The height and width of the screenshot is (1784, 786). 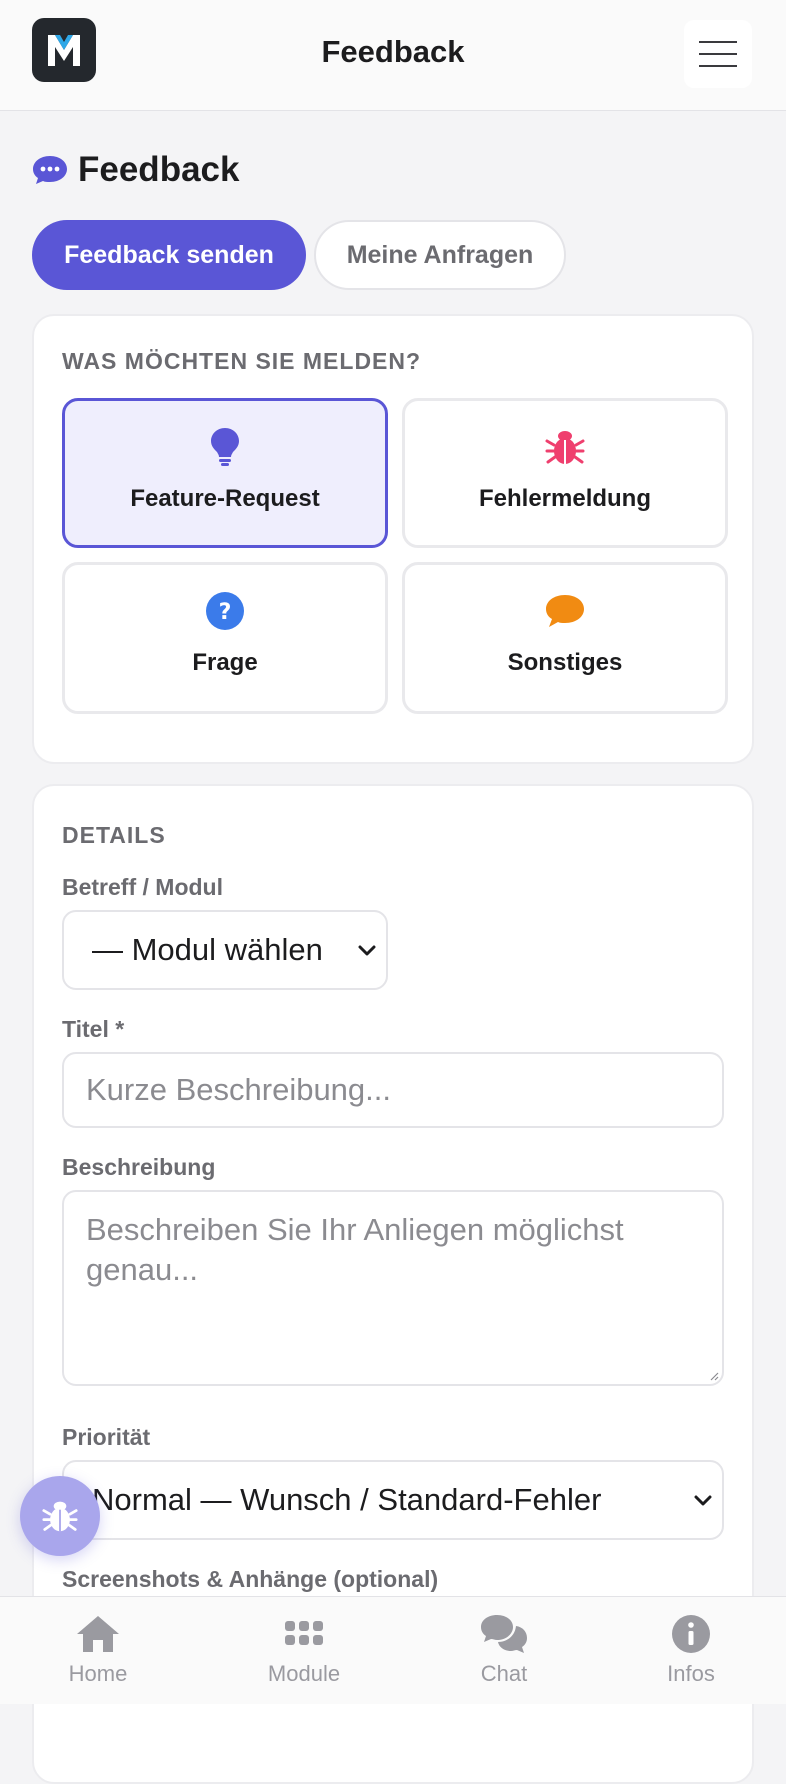 What do you see at coordinates (225, 447) in the screenshot?
I see `lightbulb-icon` at bounding box center [225, 447].